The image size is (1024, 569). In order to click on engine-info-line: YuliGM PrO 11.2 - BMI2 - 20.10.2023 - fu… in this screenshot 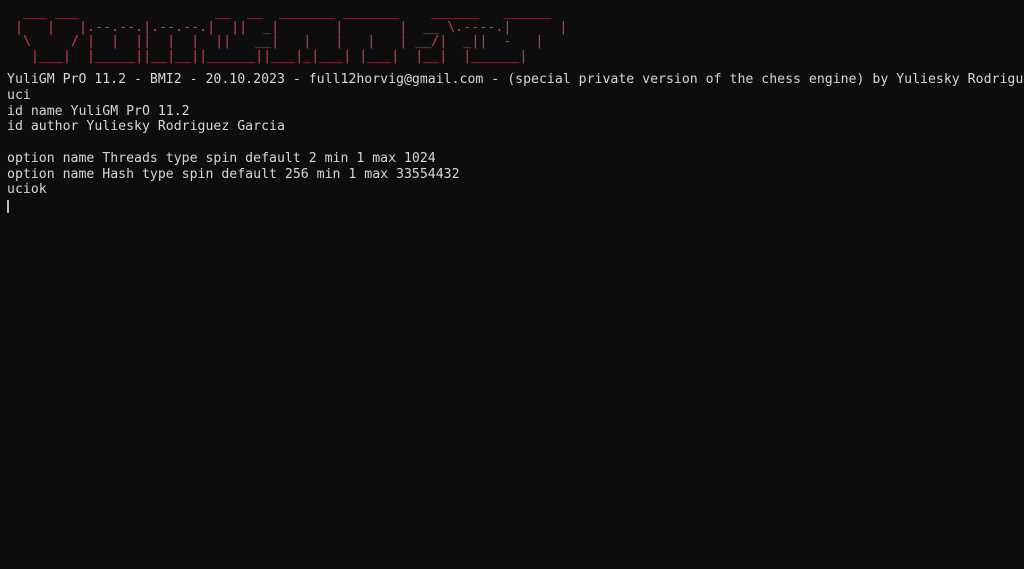, I will do `click(515, 80)`.